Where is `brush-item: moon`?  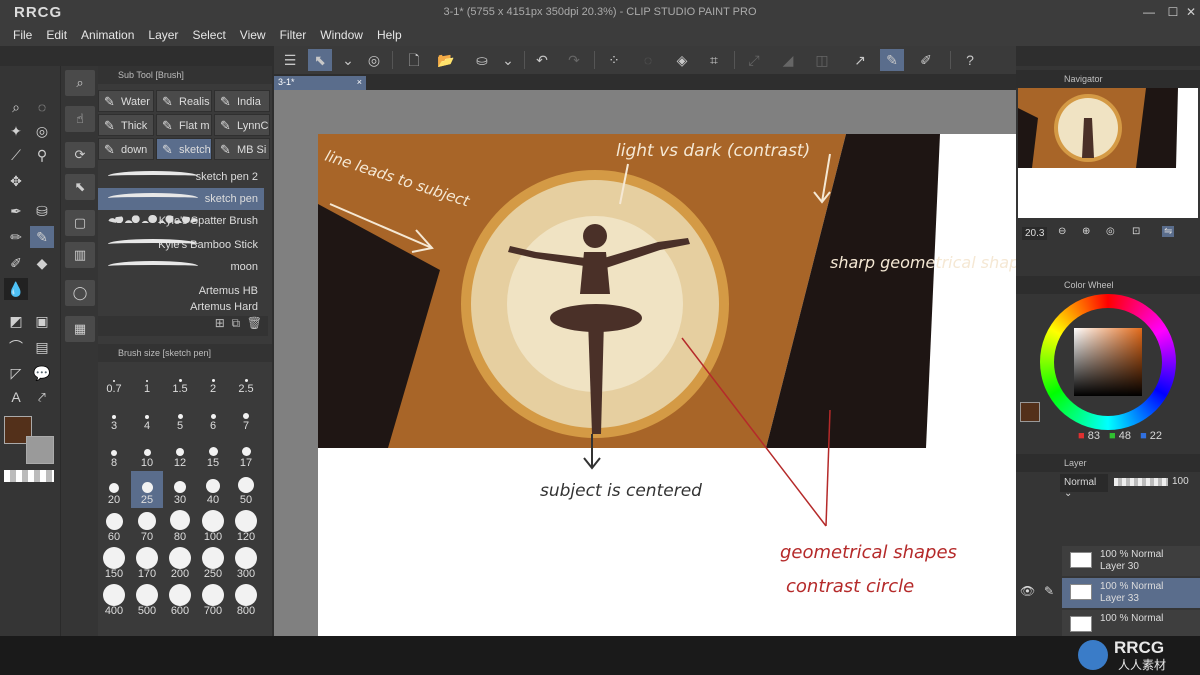
brush-item: moon is located at coordinates (181, 267).